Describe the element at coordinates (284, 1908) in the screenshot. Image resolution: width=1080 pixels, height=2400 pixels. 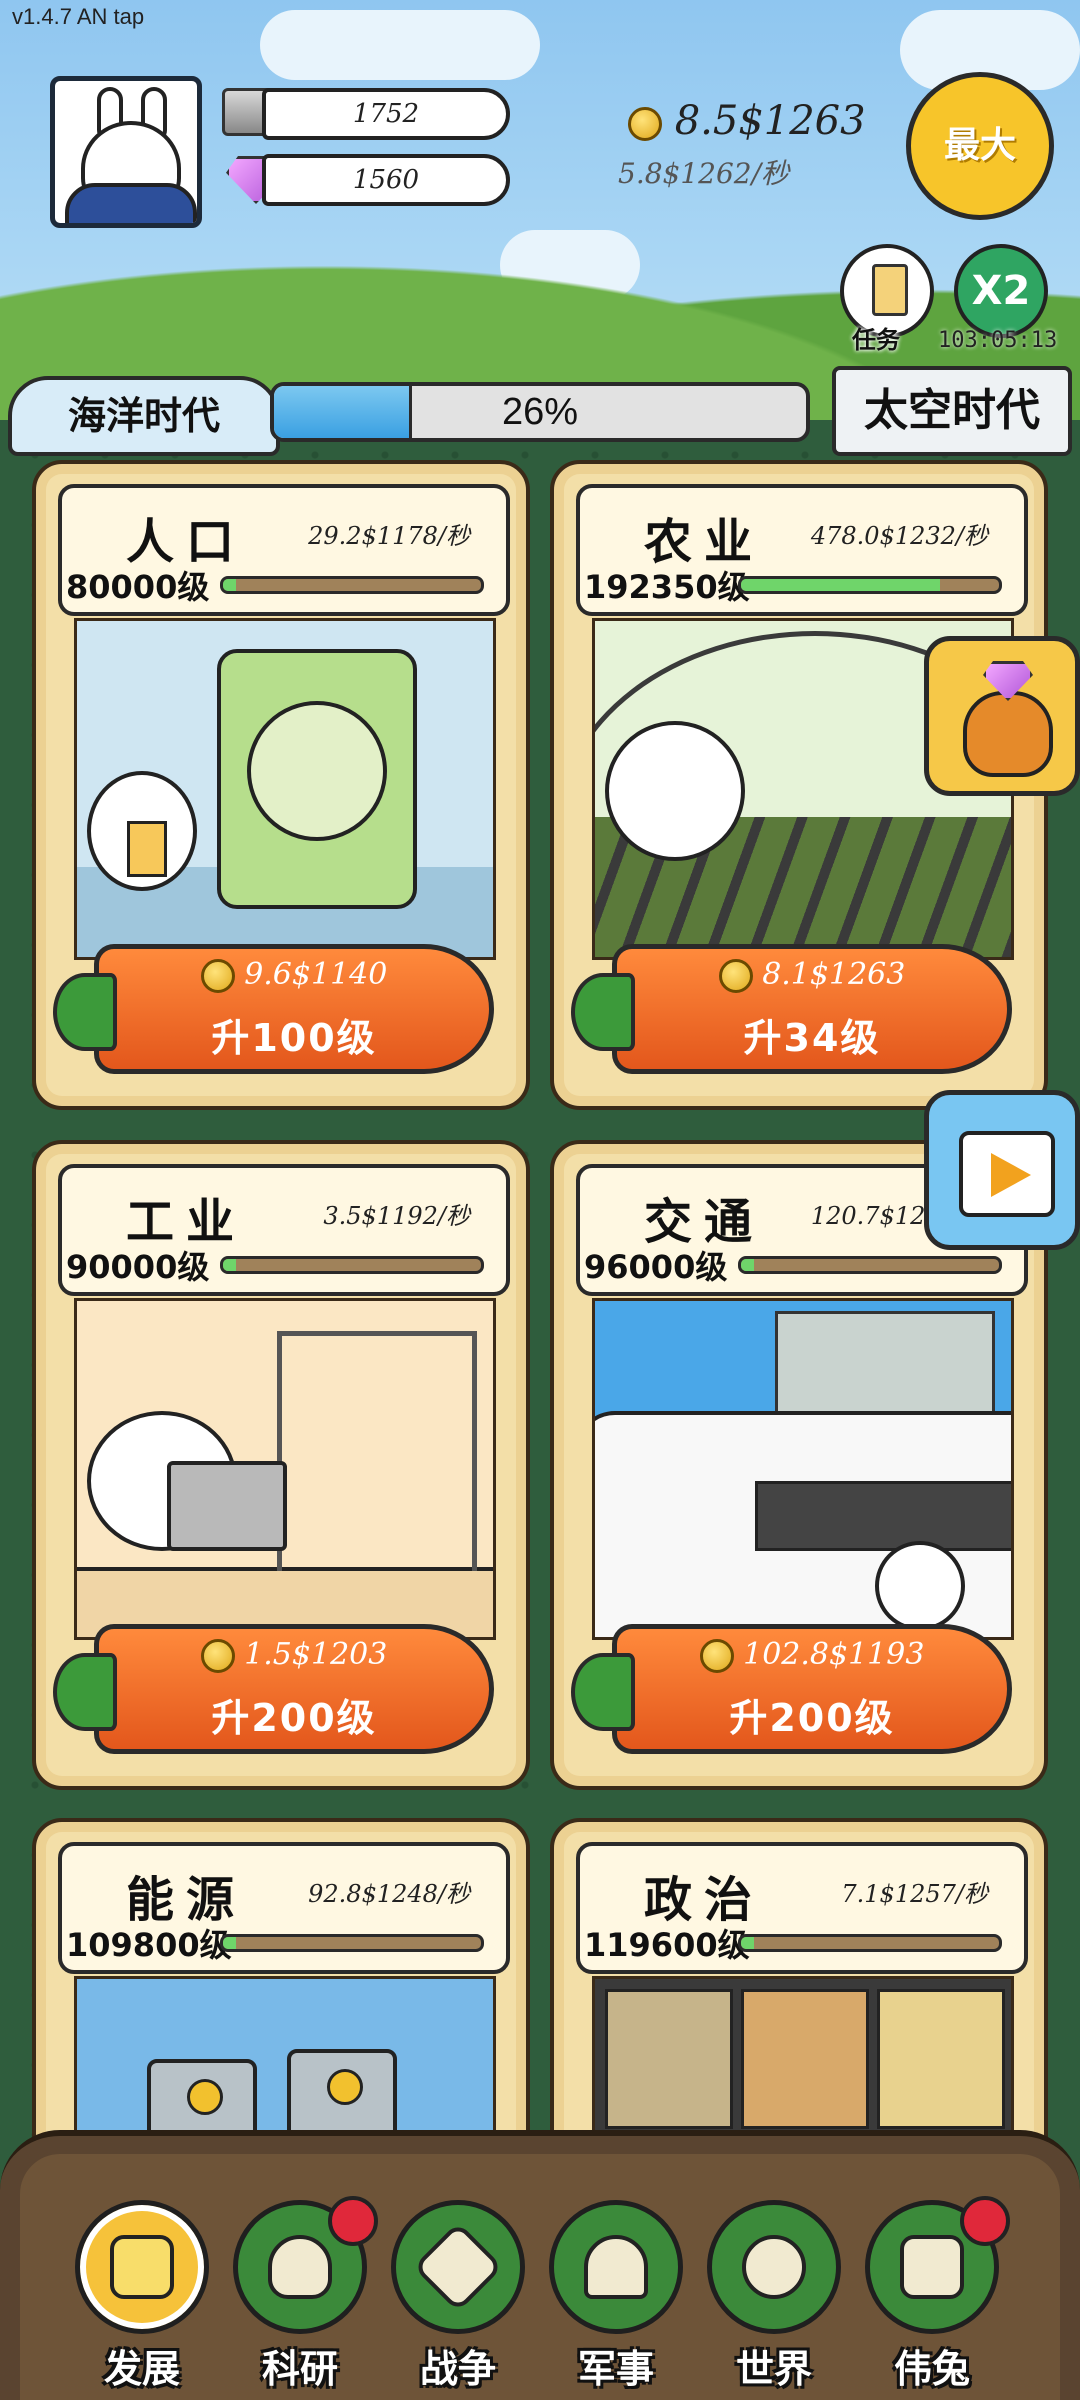
I see `card-header: 能源 92.8$1248/秒 109800级` at that location.